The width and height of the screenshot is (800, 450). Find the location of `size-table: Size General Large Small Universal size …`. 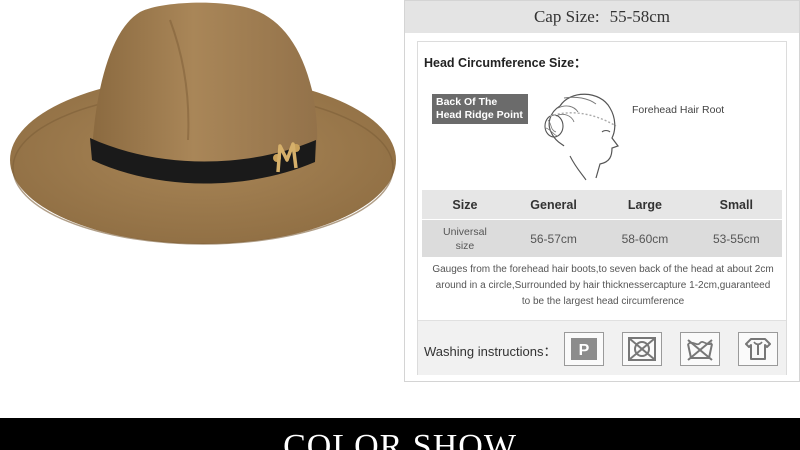

size-table: Size General Large Small Universal size … is located at coordinates (602, 223).